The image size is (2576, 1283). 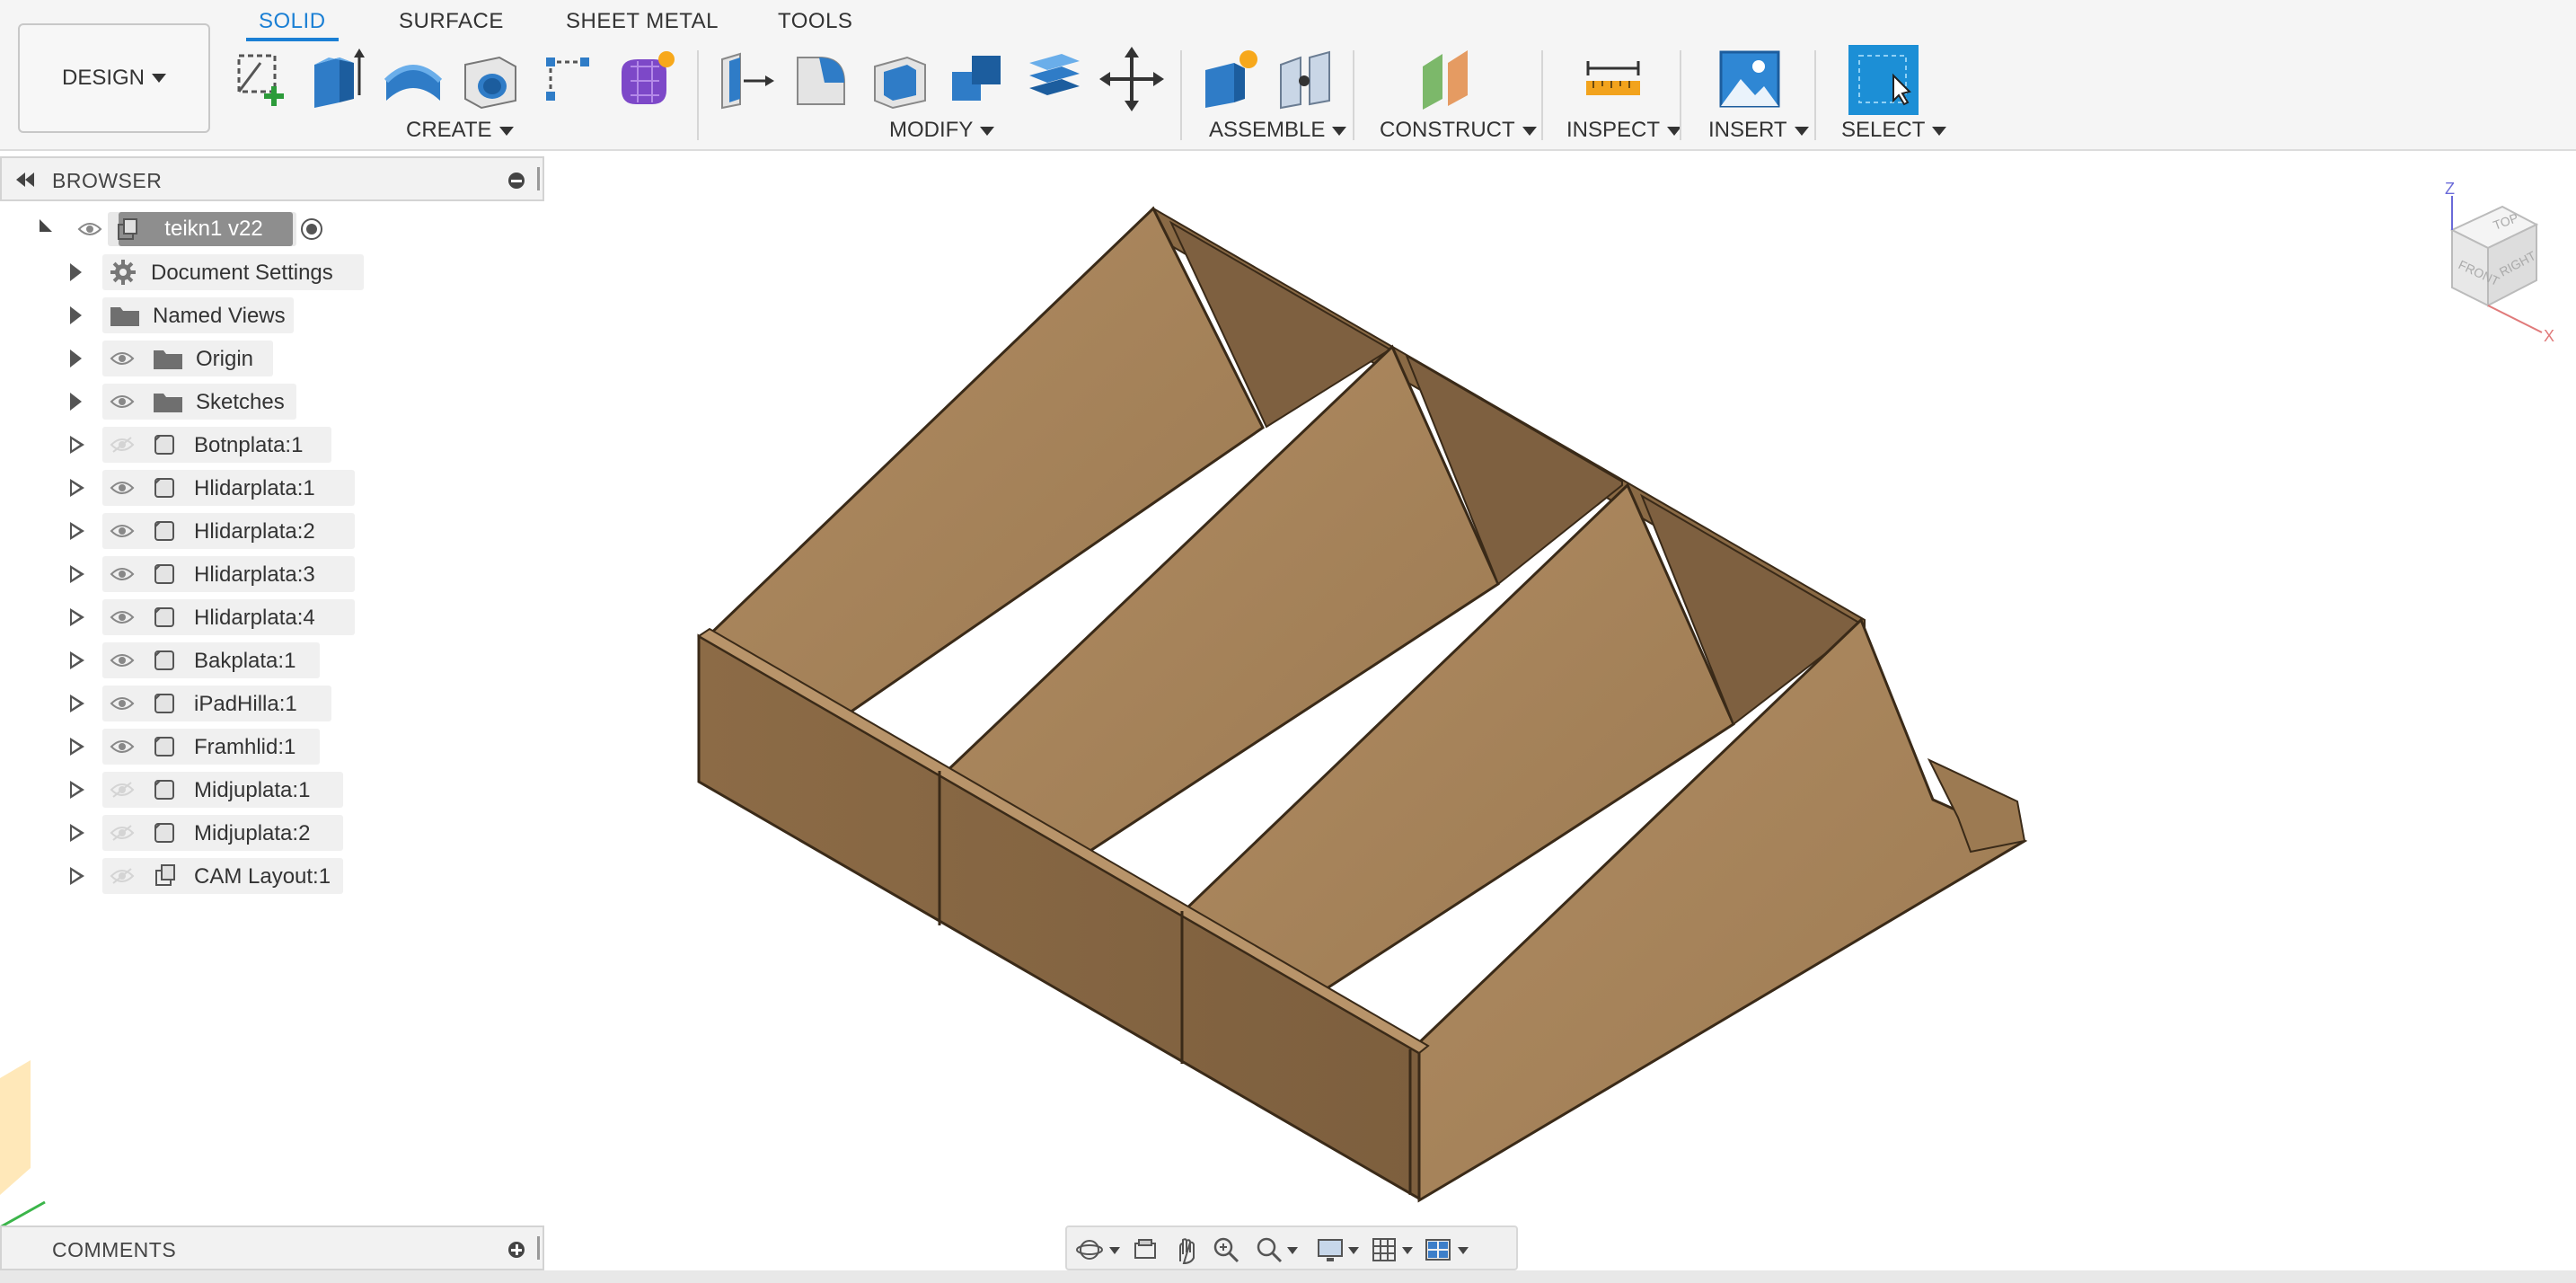 I want to click on folder-icon, so click(x=168, y=403).